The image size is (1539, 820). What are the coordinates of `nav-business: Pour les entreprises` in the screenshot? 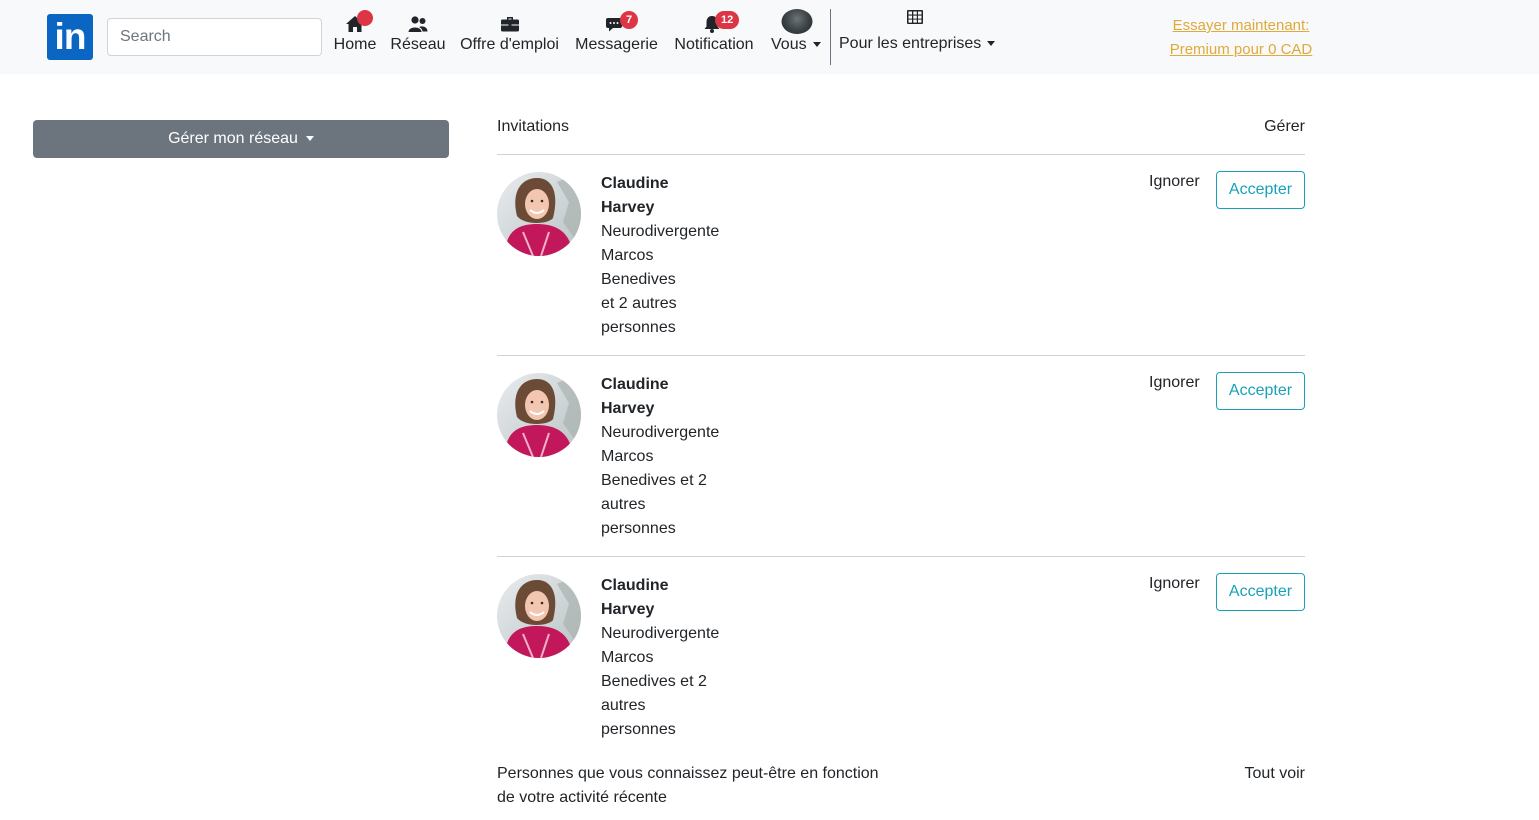 It's located at (916, 37).